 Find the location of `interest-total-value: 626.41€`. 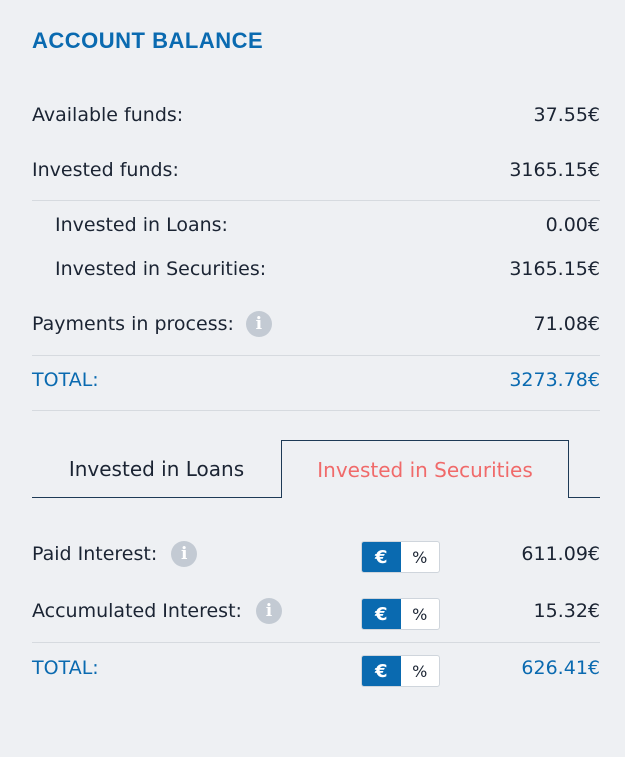

interest-total-value: 626.41€ is located at coordinates (560, 668).